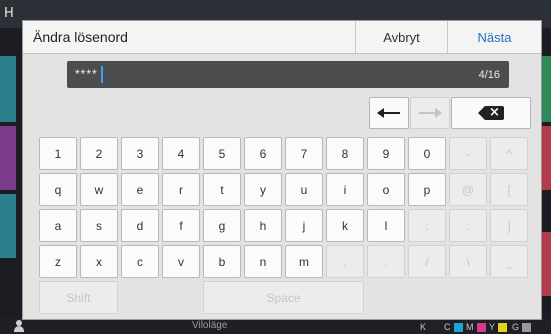  I want to click on key: o, so click(386, 189).